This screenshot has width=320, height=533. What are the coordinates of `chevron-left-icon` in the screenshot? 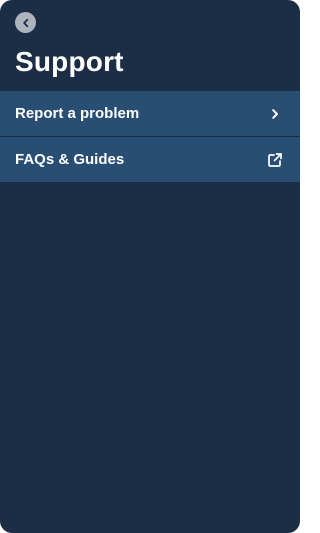 It's located at (26, 23).